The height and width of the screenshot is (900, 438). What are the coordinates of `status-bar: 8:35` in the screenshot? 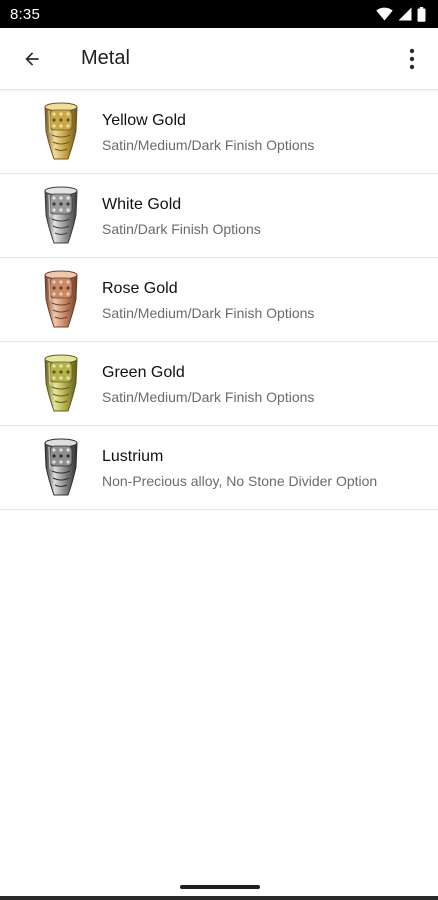 It's located at (219, 14).